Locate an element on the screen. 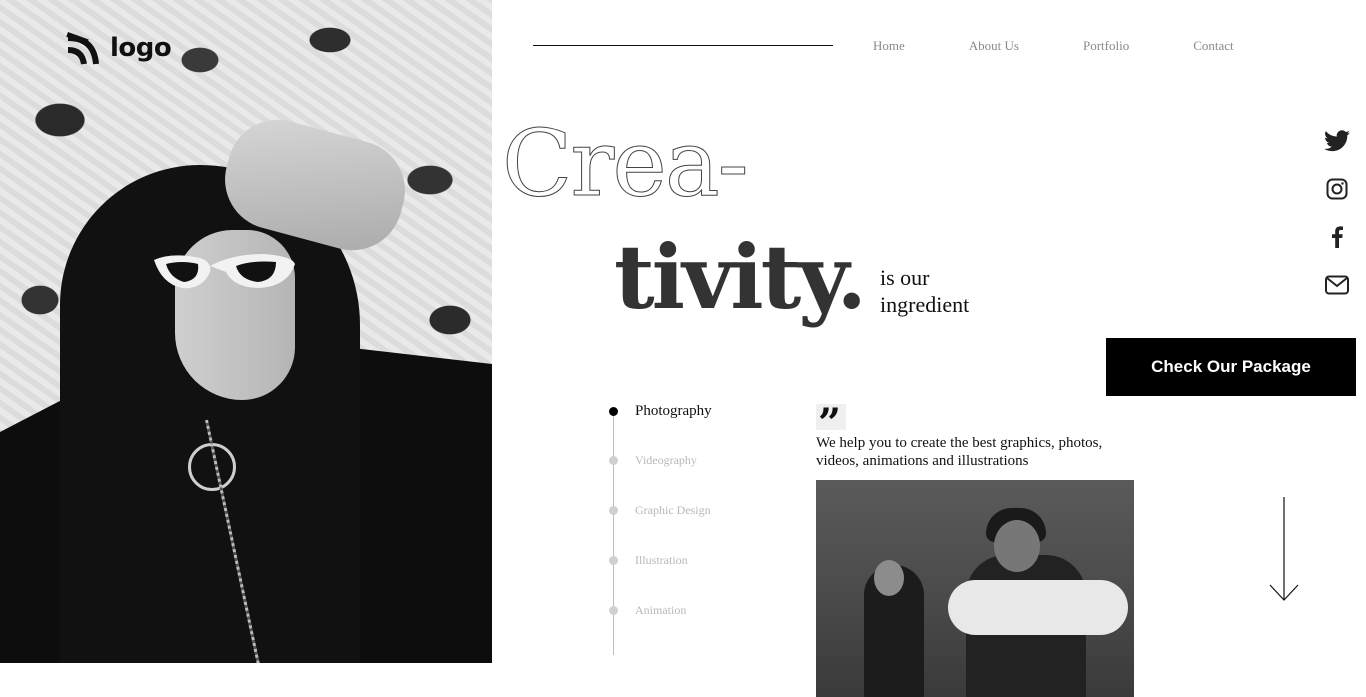  service-item-graphic-design: Graphic Design is located at coordinates (660, 510).